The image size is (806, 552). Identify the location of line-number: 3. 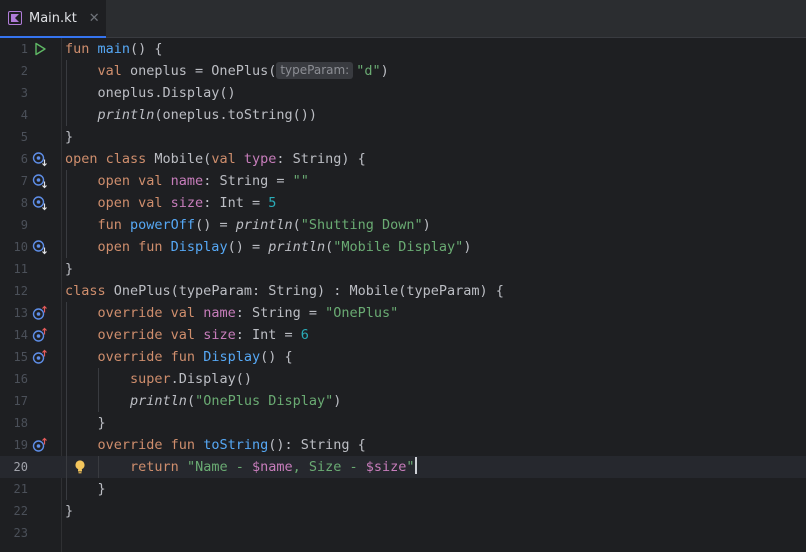
(14, 93).